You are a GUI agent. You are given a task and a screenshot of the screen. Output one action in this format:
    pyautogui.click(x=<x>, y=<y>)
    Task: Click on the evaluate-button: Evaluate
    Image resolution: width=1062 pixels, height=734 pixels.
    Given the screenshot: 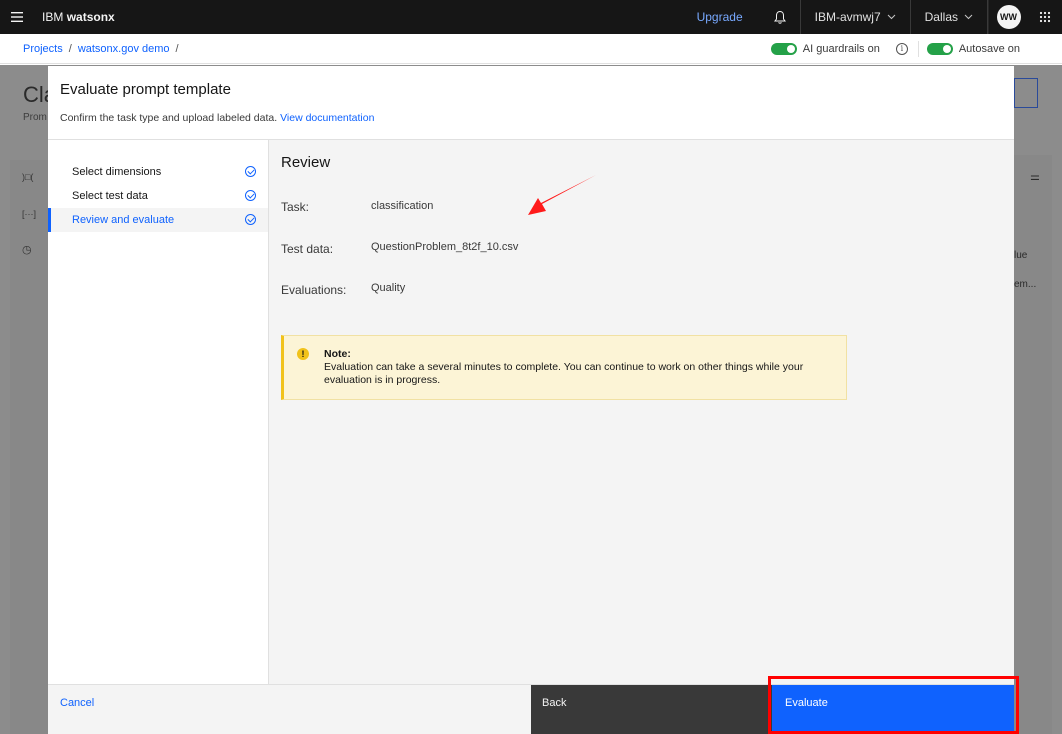 What is the action you would take?
    pyautogui.click(x=893, y=709)
    